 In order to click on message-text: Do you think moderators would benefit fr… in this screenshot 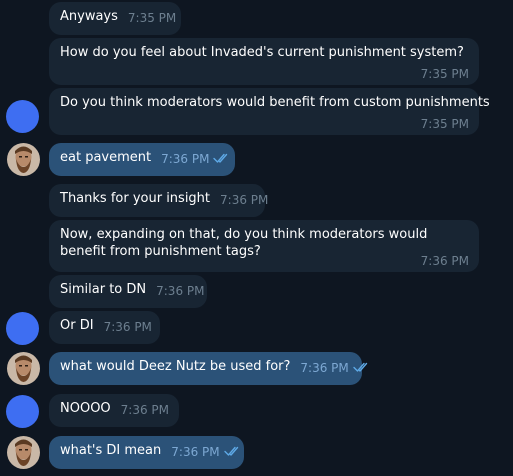, I will do `click(275, 102)`.